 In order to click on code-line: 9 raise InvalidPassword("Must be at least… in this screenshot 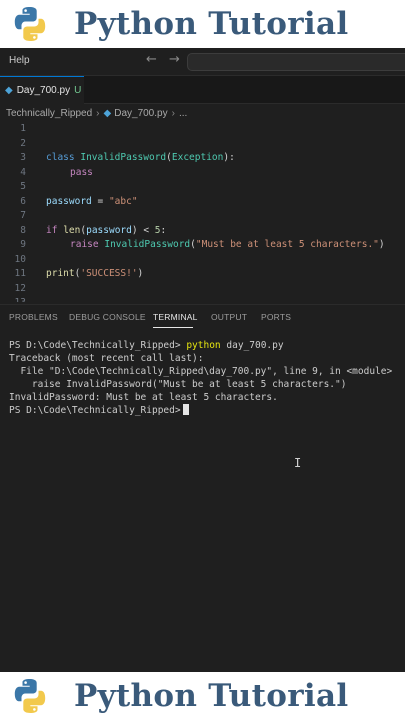, I will do `click(202, 245)`.